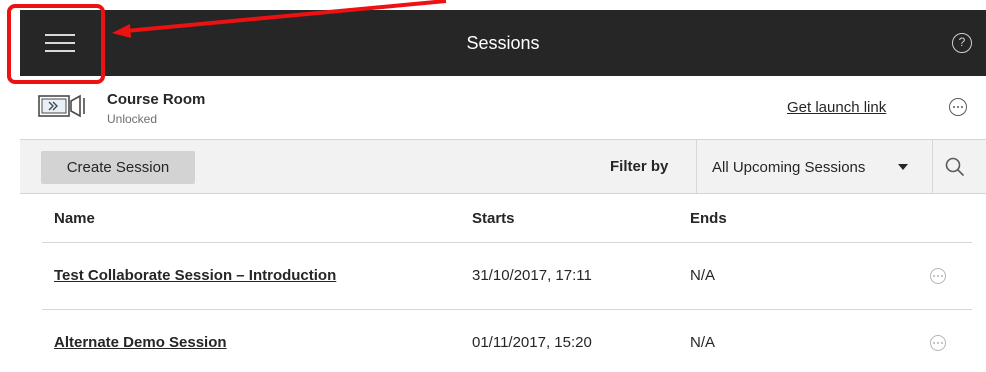 The width and height of the screenshot is (986, 372). Describe the element at coordinates (532, 342) in the screenshot. I see `session-start: 01/11/2017, 15:20` at that location.